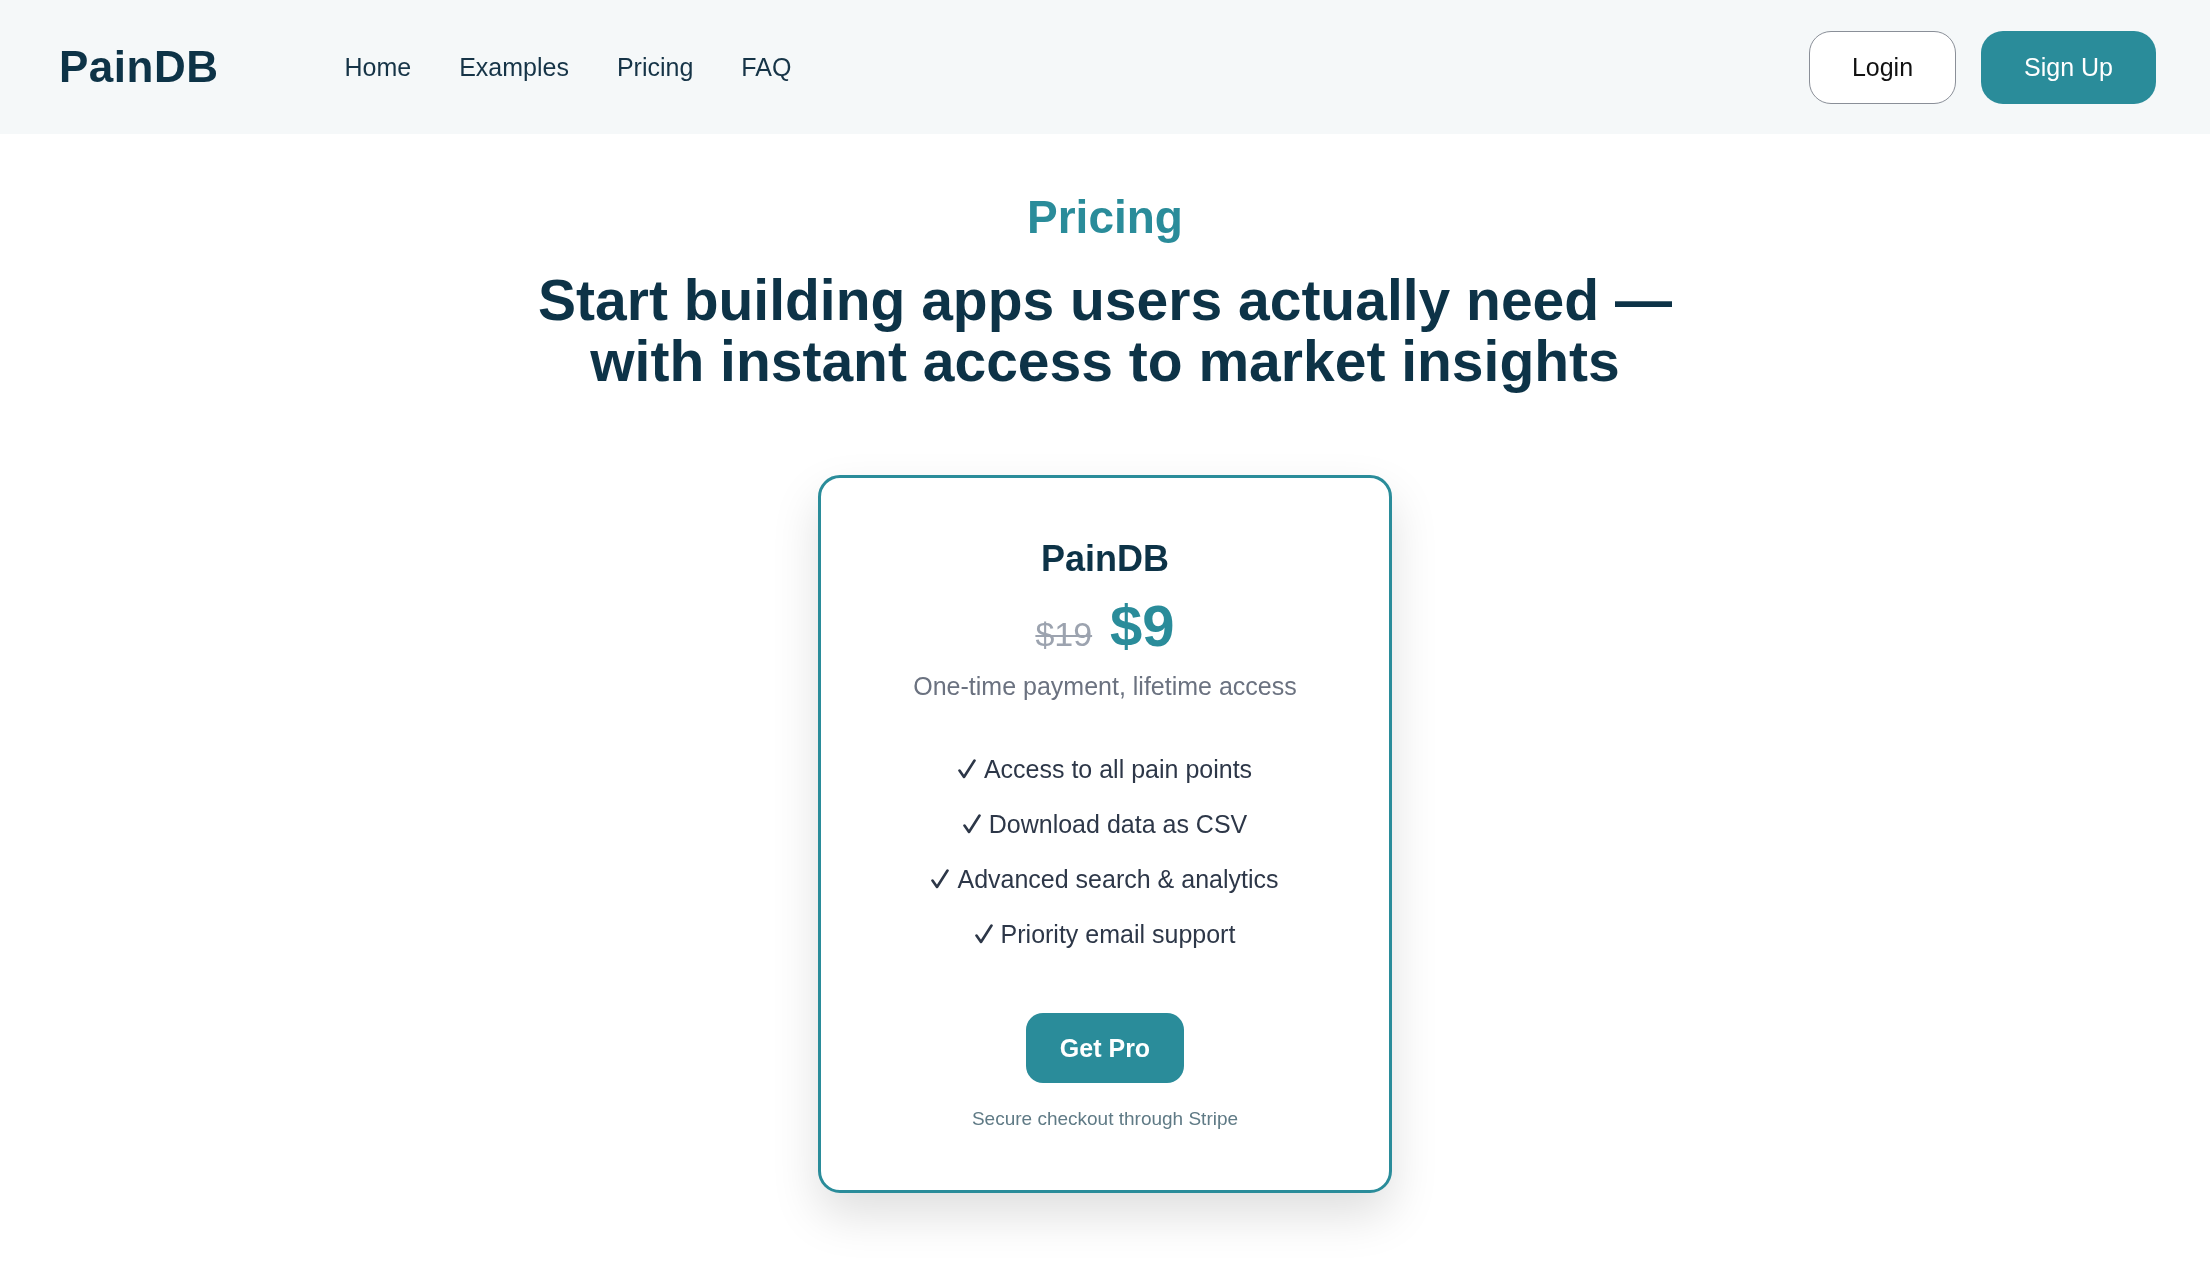 The height and width of the screenshot is (1267, 2210). I want to click on nav-link: Examples, so click(514, 67).